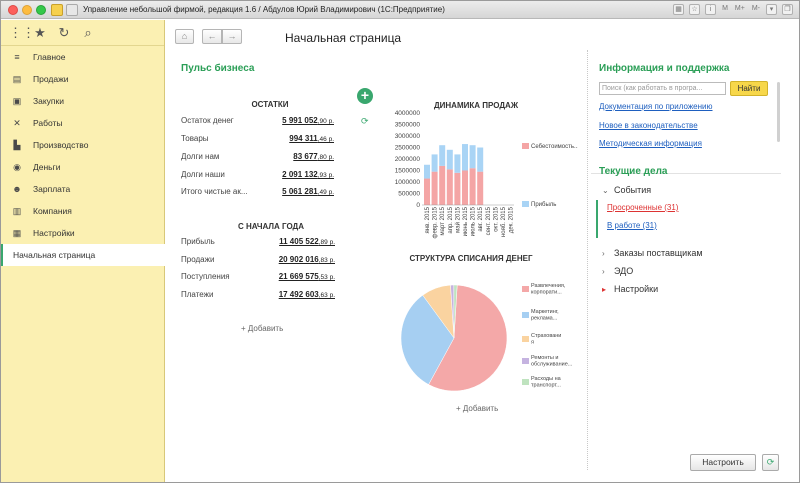 Image resolution: width=800 pixels, height=483 pixels. I want to click on tree-item-label: Настройки, so click(636, 289).